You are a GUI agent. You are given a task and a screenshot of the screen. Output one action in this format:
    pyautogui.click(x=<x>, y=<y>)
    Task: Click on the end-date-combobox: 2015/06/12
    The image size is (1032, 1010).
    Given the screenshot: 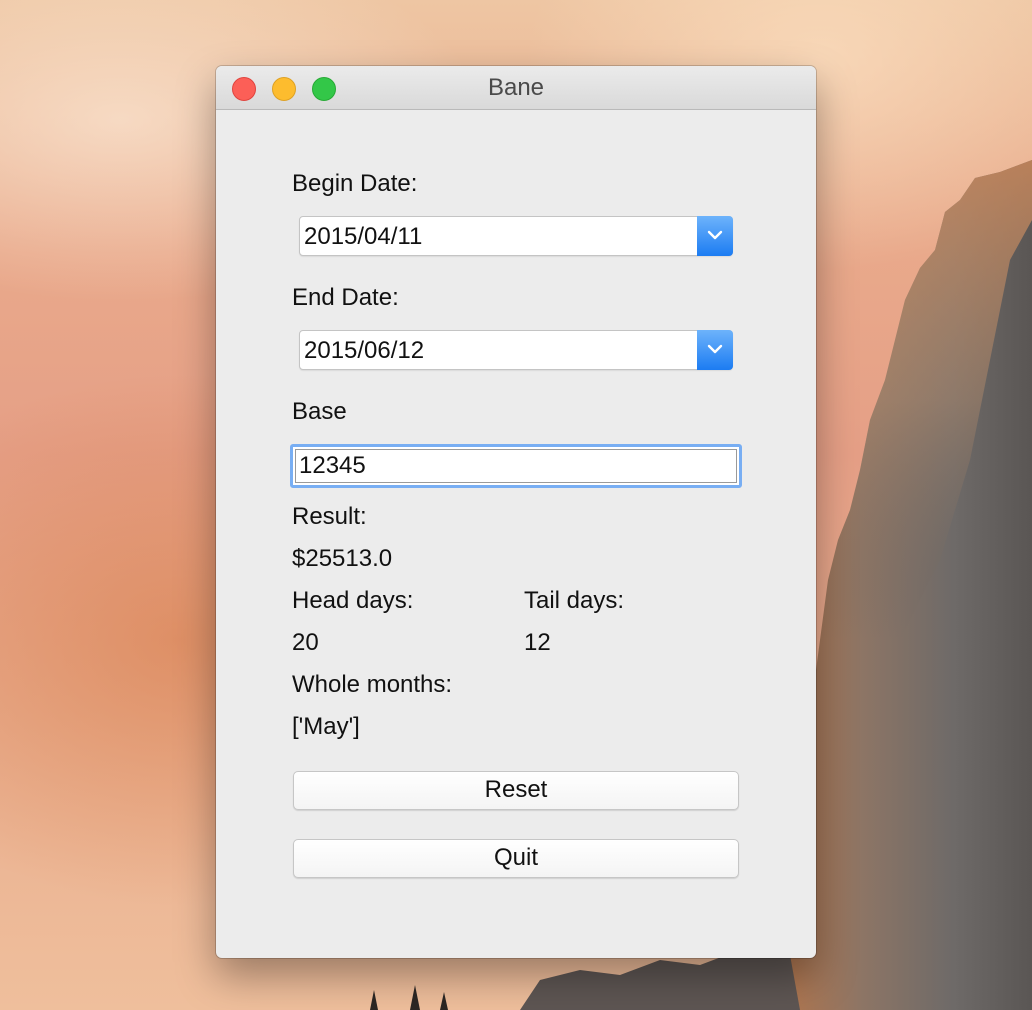 What is the action you would take?
    pyautogui.click(x=516, y=350)
    